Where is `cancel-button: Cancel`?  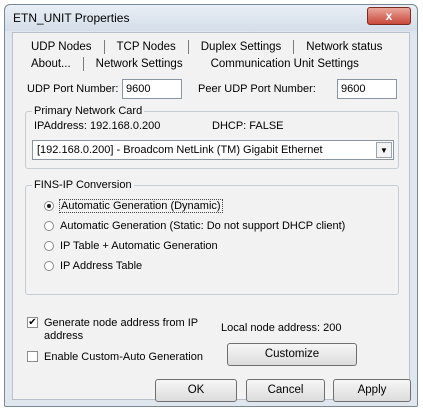 cancel-button: Cancel is located at coordinates (285, 390).